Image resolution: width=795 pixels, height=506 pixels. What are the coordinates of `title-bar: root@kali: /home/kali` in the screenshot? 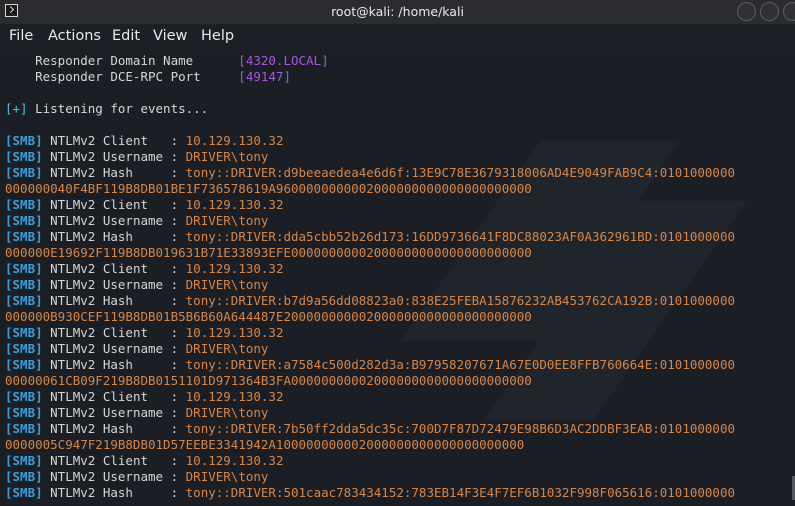 It's located at (397, 12).